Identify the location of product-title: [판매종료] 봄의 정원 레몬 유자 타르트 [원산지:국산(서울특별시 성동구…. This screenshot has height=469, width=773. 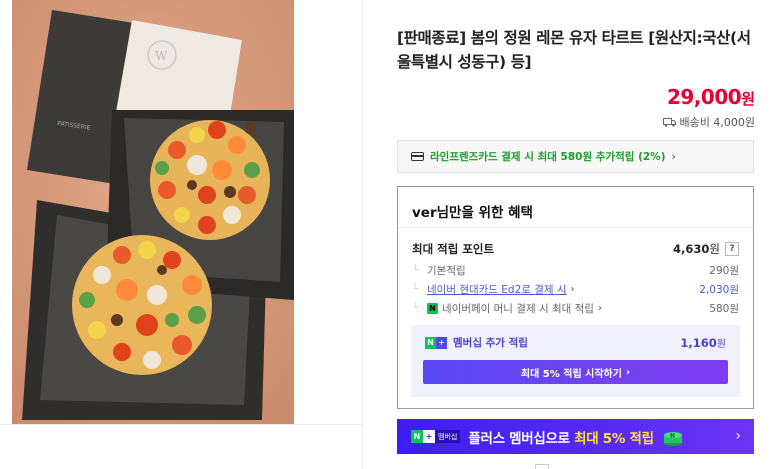
(574, 50).